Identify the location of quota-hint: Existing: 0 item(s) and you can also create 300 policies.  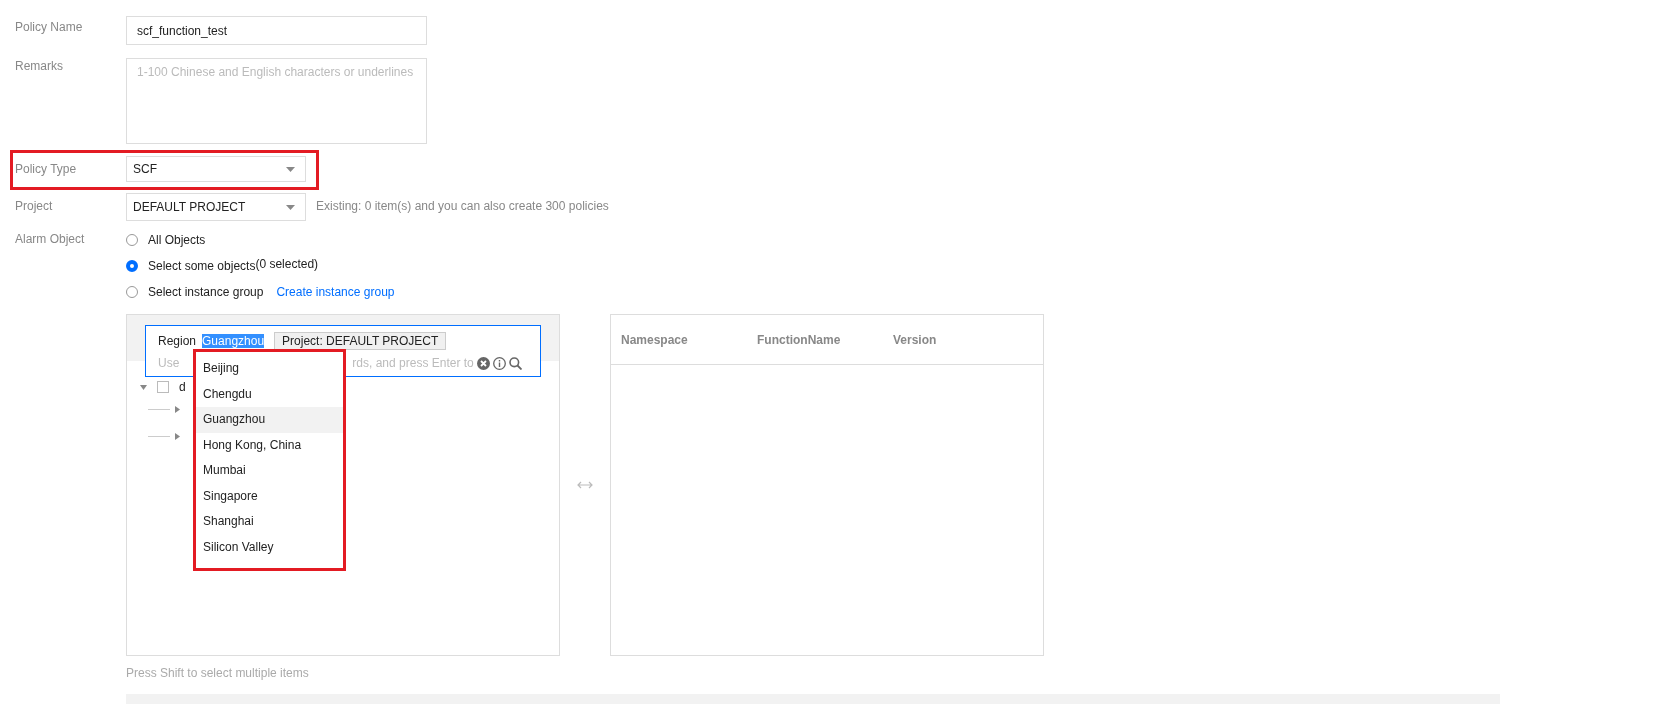
(462, 206).